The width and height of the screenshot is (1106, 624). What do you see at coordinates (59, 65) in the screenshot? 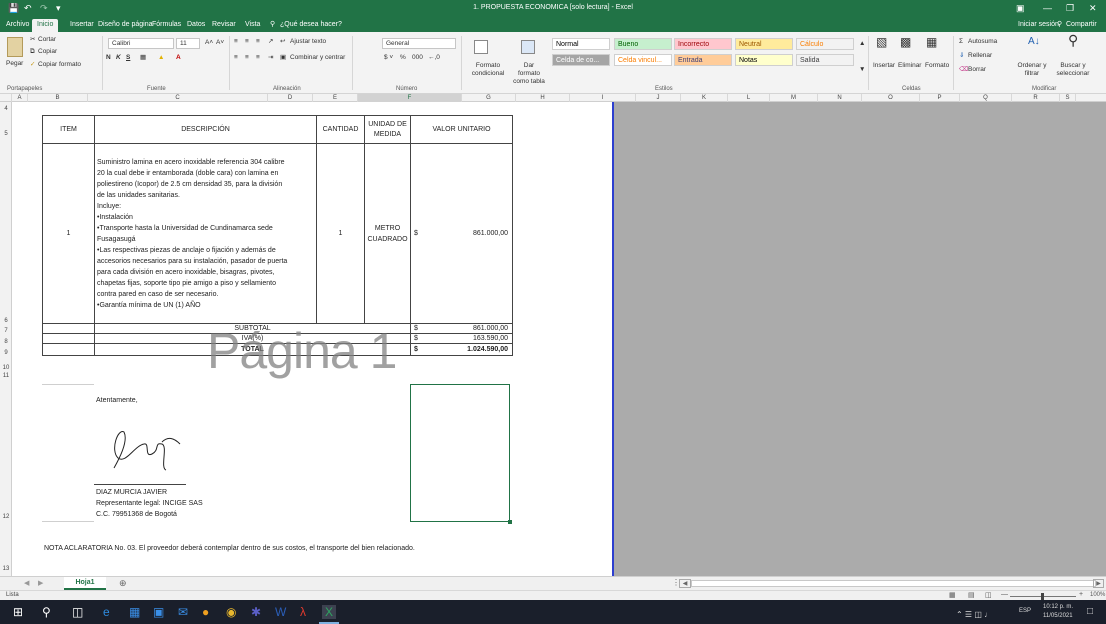
I see `format-painter-button: Copiar formato` at bounding box center [59, 65].